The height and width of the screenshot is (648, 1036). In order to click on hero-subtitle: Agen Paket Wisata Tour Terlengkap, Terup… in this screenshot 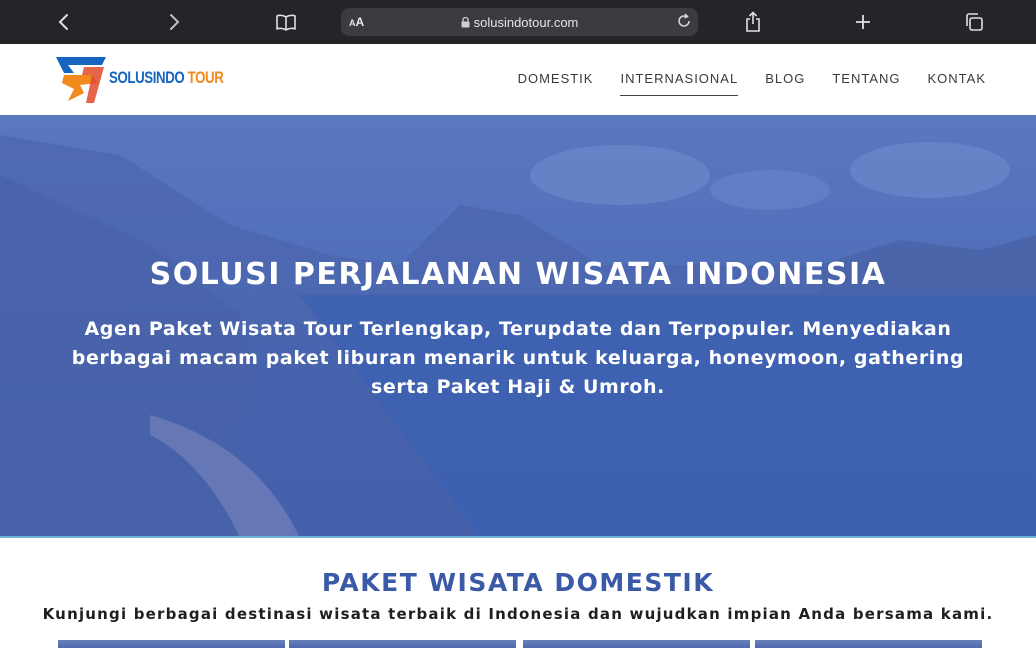, I will do `click(518, 358)`.